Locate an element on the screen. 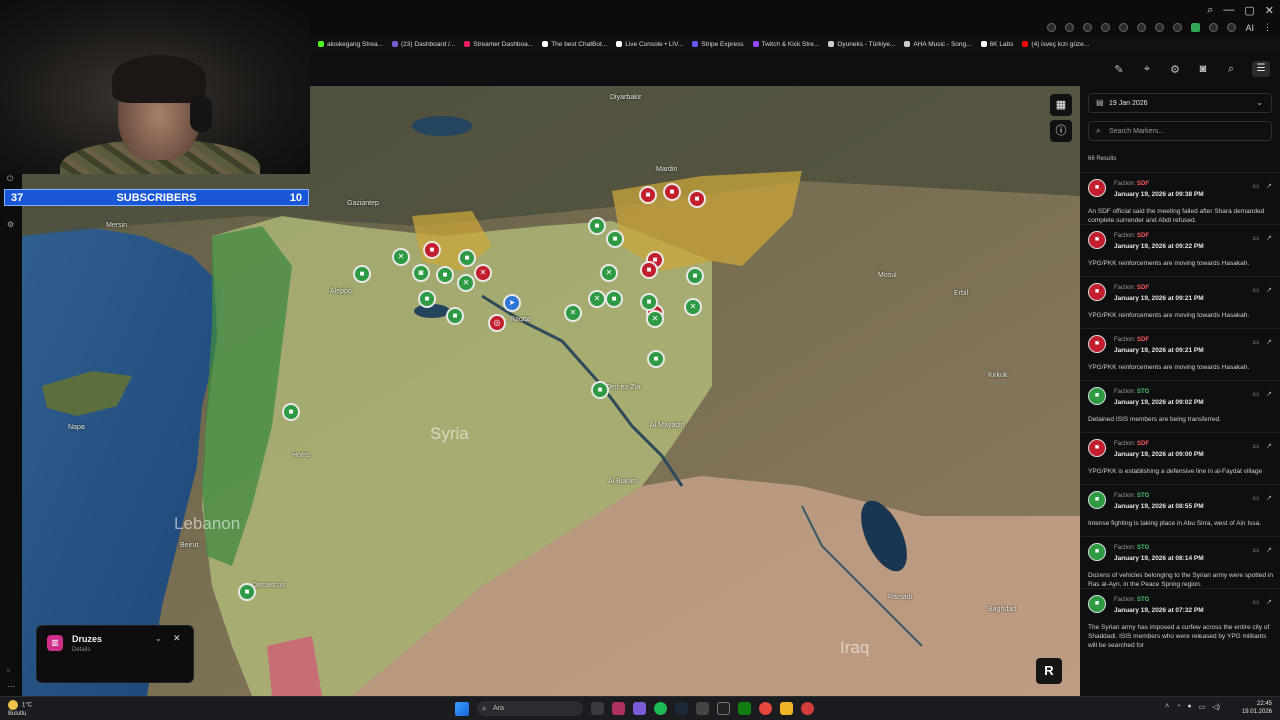  weather-widget: 1°C Bulutlu is located at coordinates (20, 709).